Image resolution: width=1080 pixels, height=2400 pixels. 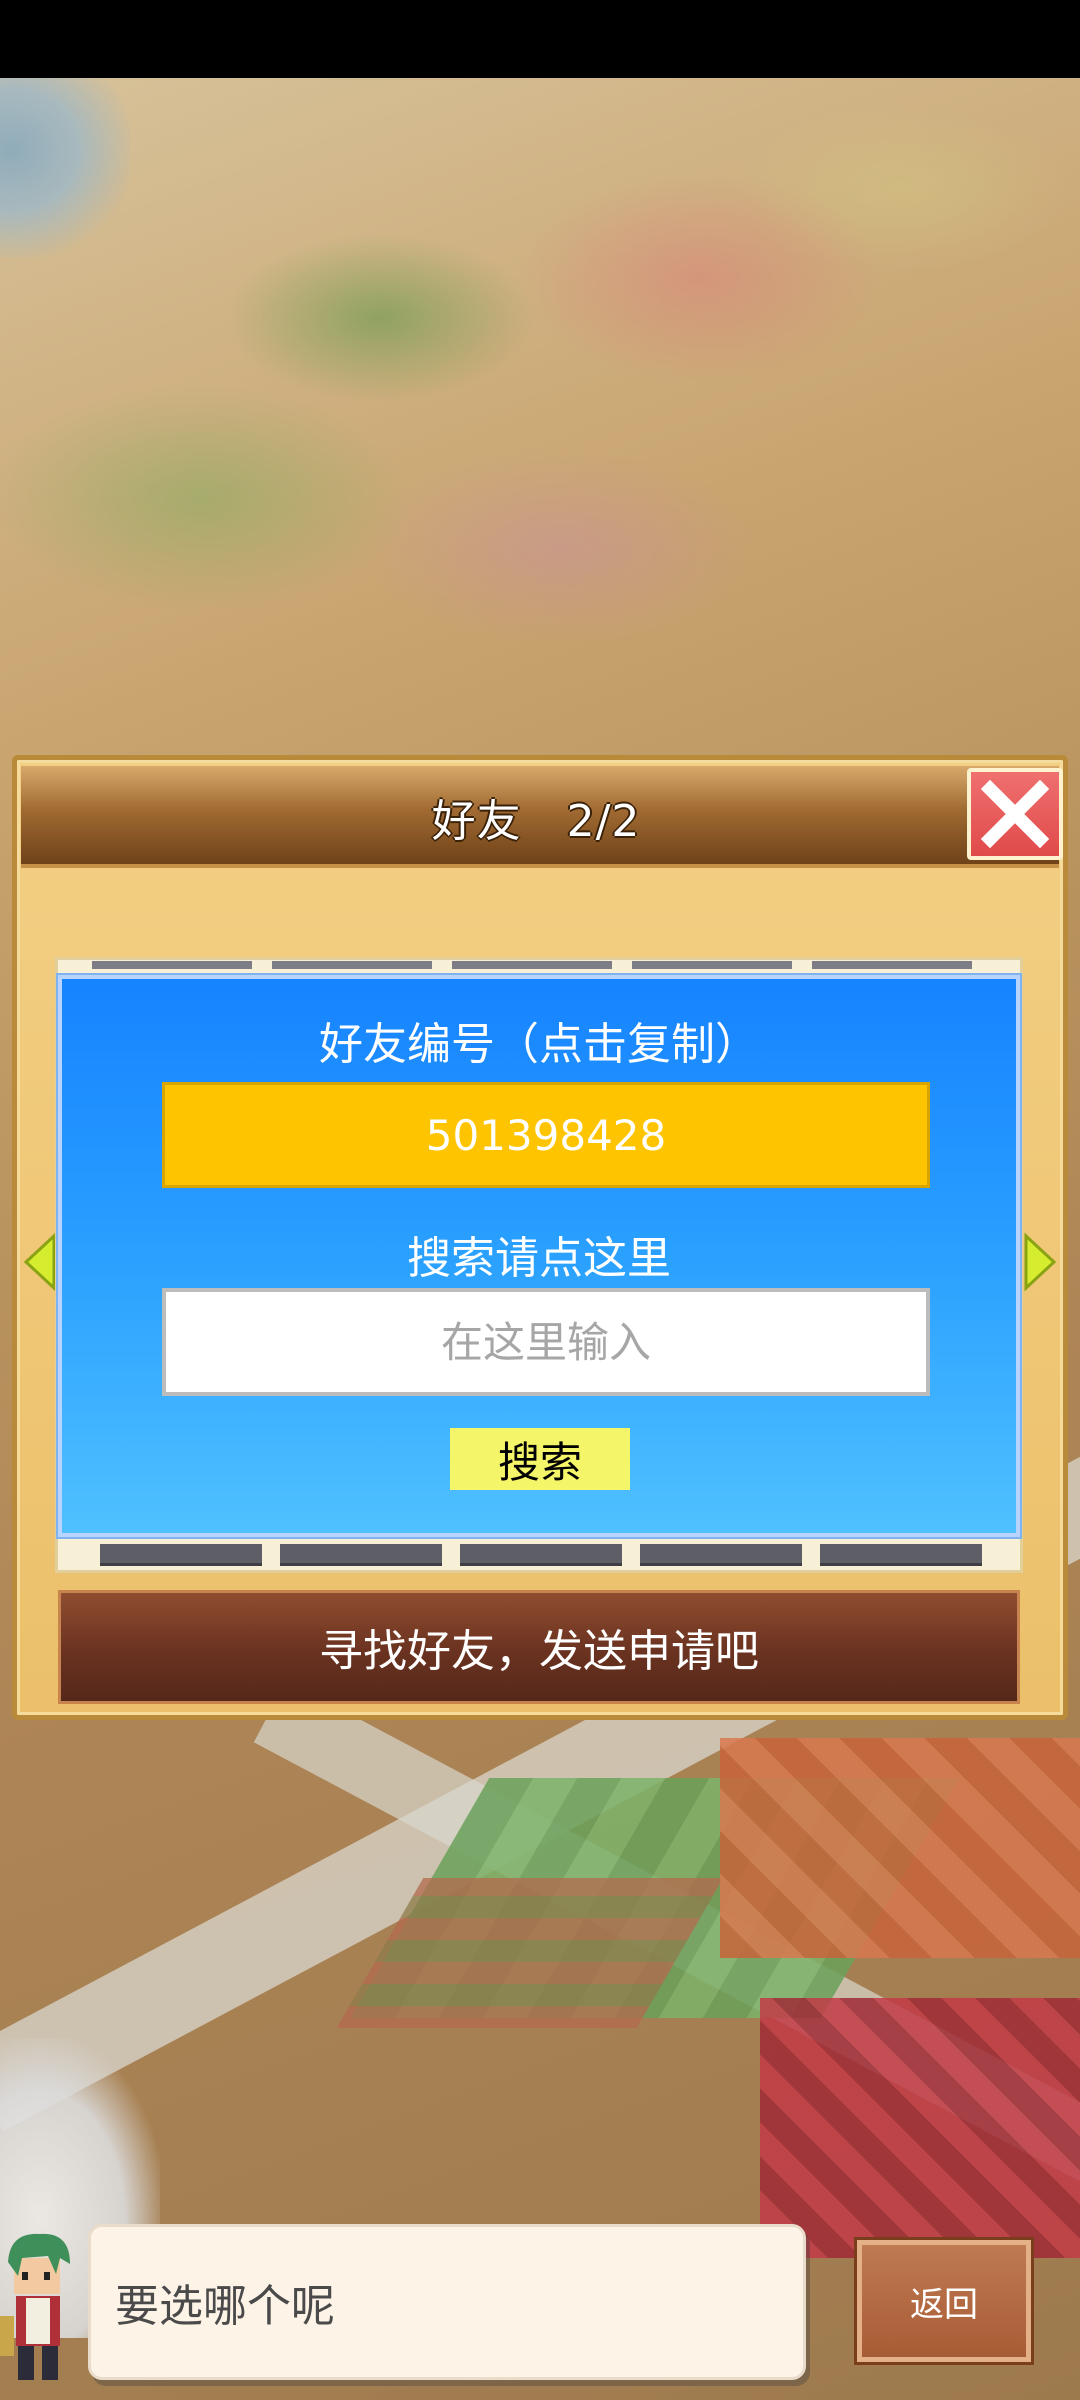 I want to click on friend-id-label: 好友编号（点击复制）, so click(x=539, y=1044).